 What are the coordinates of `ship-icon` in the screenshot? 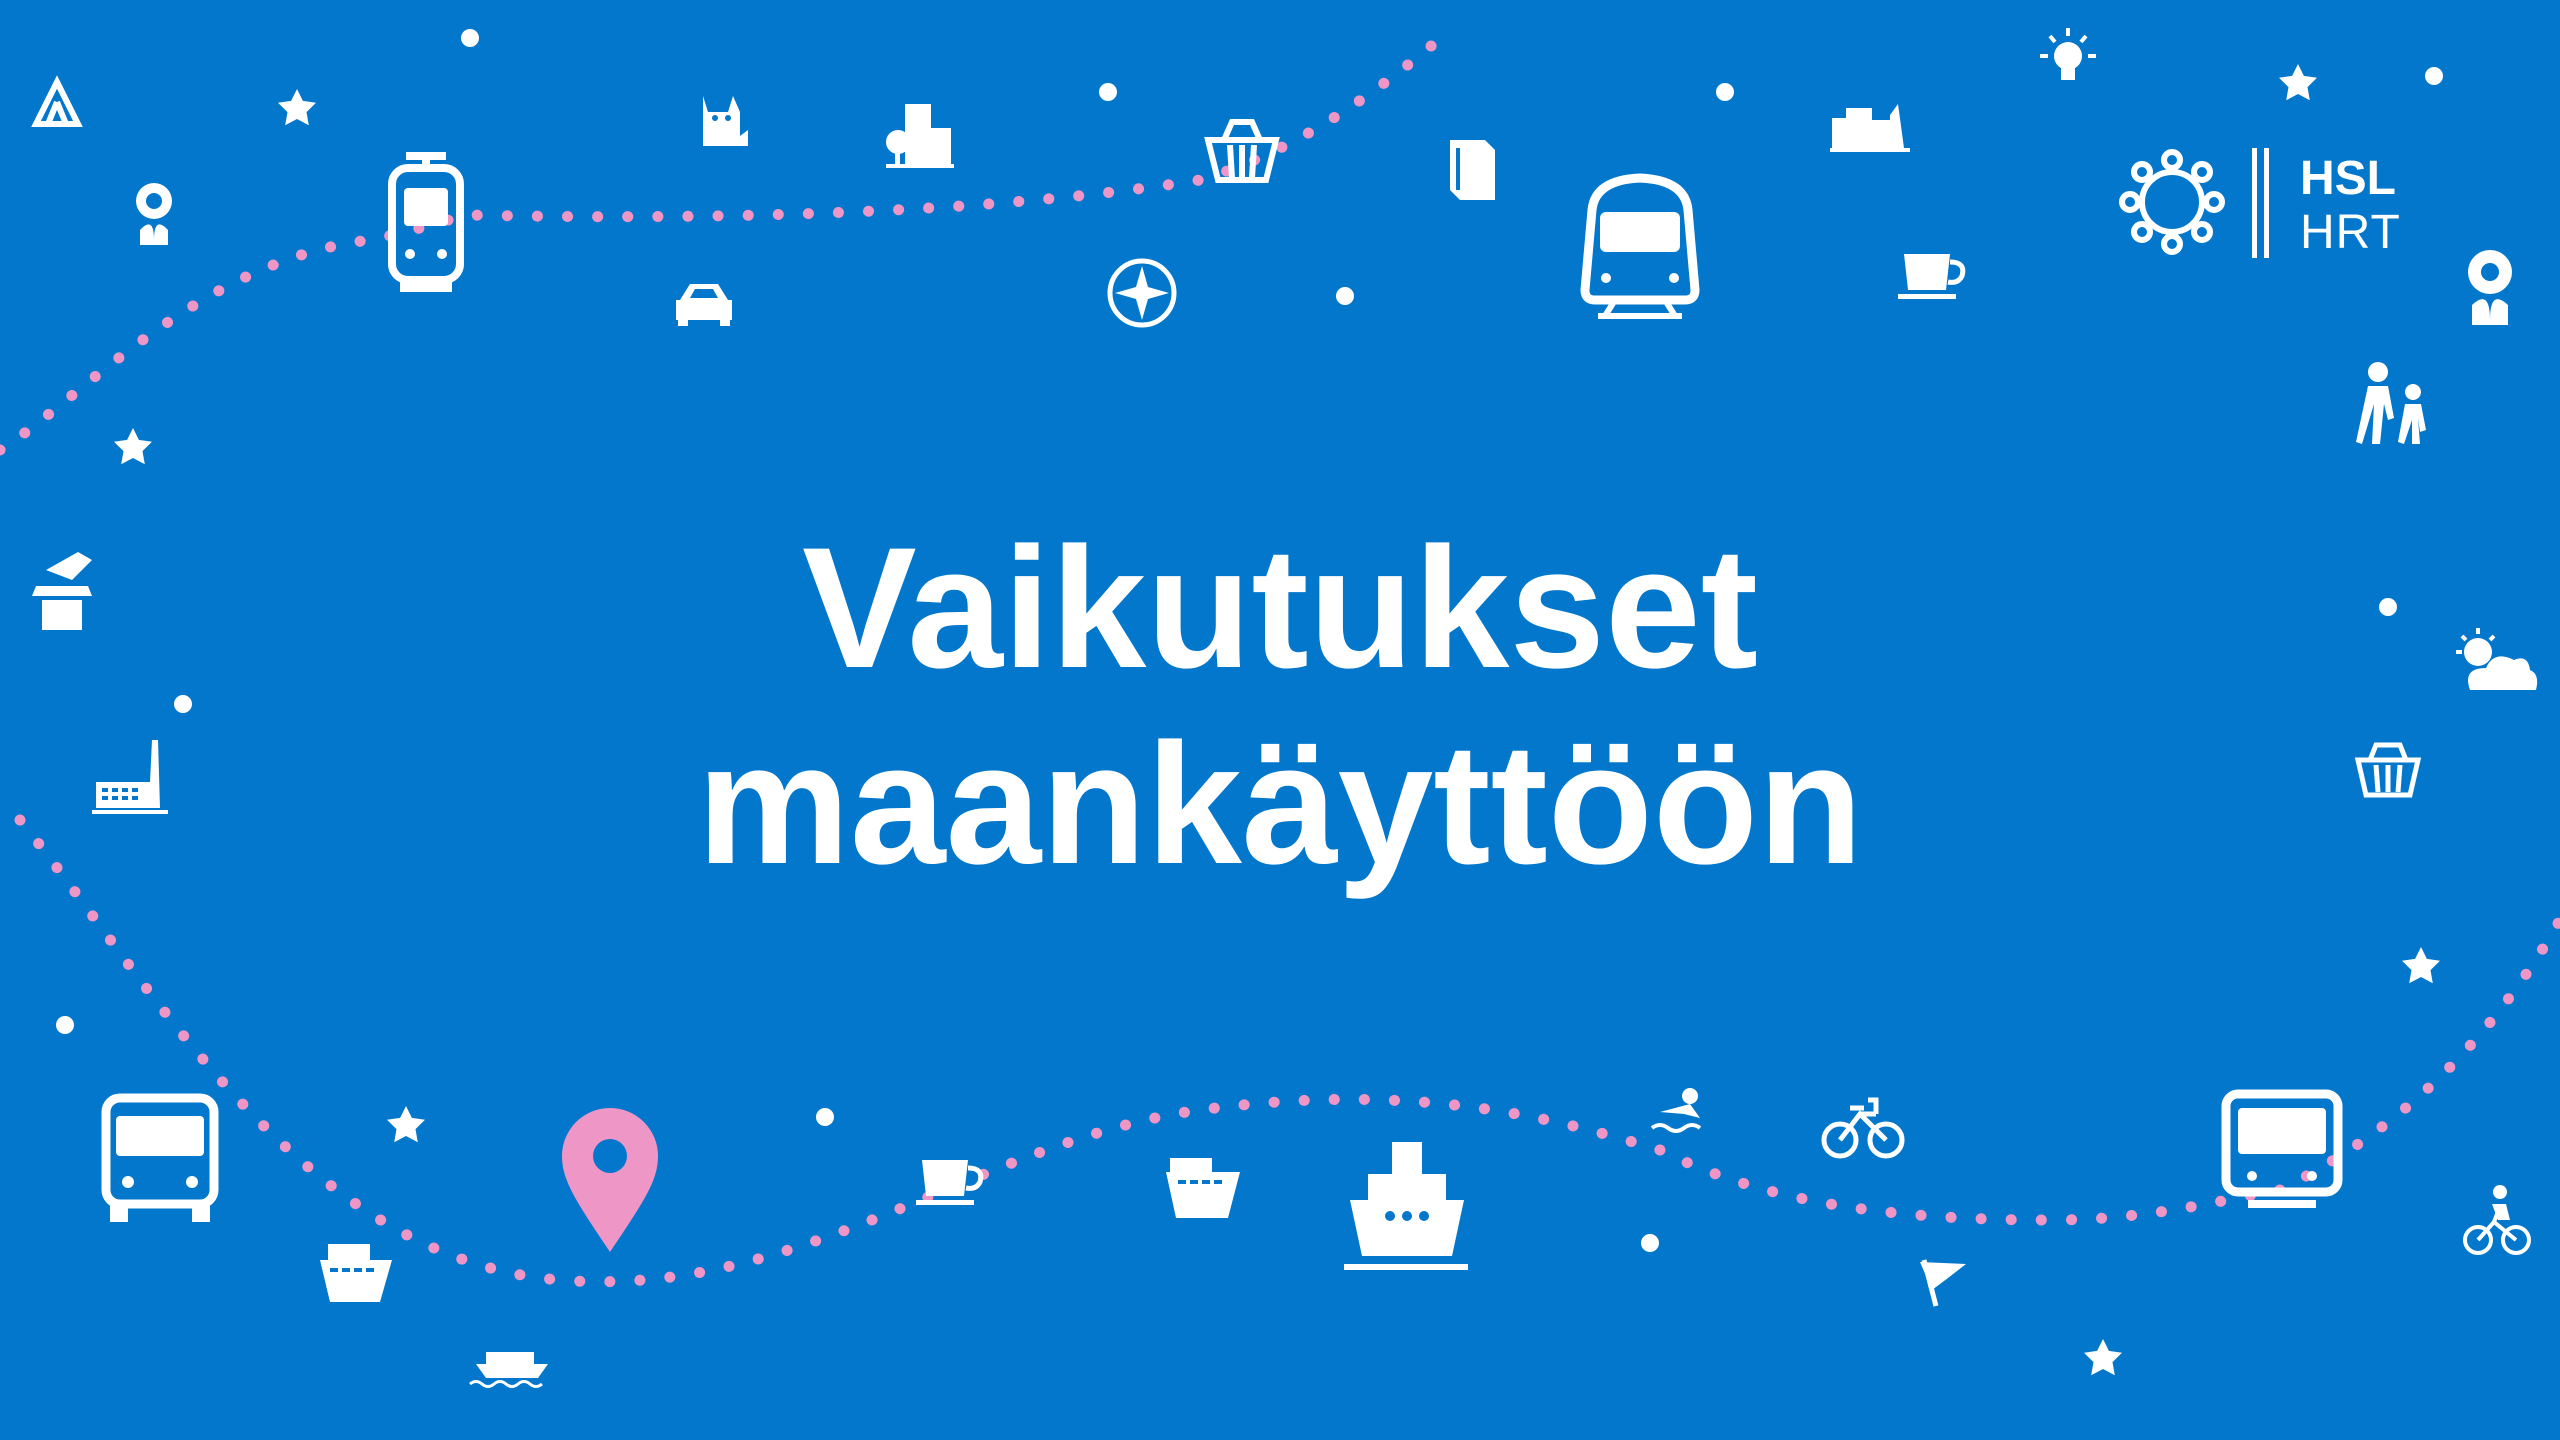 It's located at (1406, 1206).